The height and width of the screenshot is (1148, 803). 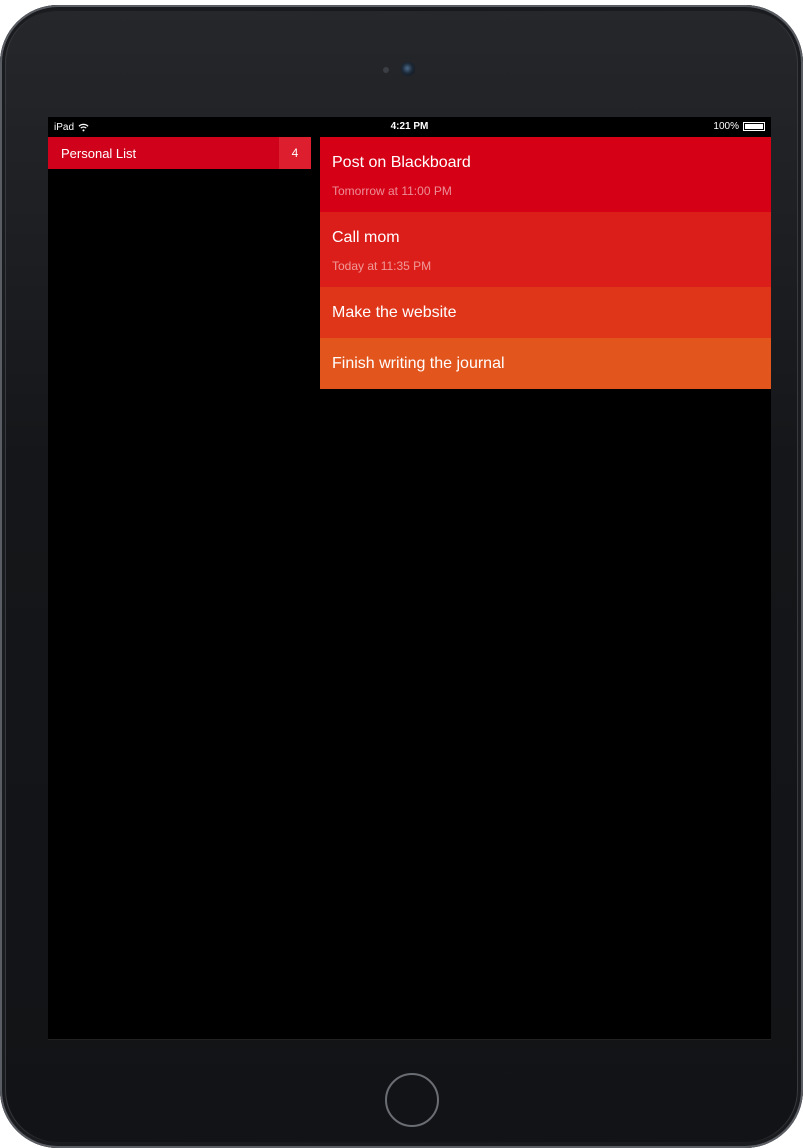 What do you see at coordinates (366, 237) in the screenshot?
I see `task-title: Call mom` at bounding box center [366, 237].